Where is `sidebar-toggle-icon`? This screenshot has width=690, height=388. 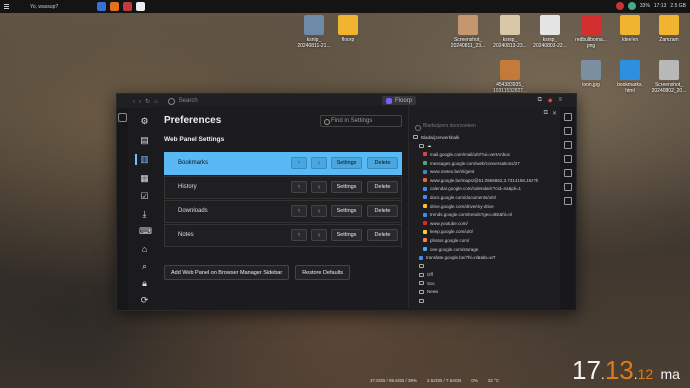 sidebar-toggle-icon is located at coordinates (122, 117).